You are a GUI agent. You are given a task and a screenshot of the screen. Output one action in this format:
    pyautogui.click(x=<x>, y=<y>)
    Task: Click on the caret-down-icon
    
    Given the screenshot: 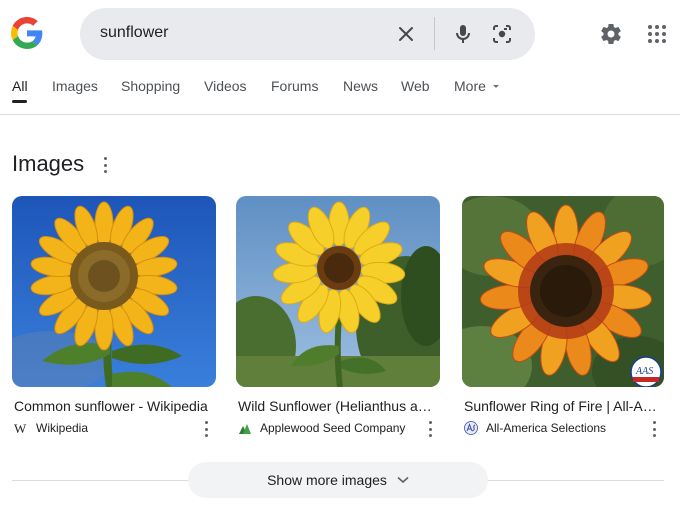 What is the action you would take?
    pyautogui.click(x=495, y=86)
    